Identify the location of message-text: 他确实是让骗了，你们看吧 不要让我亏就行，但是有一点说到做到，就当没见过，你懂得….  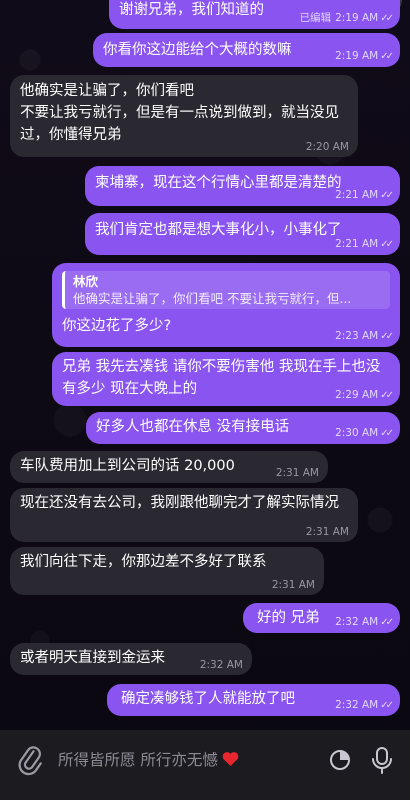
(179, 113).